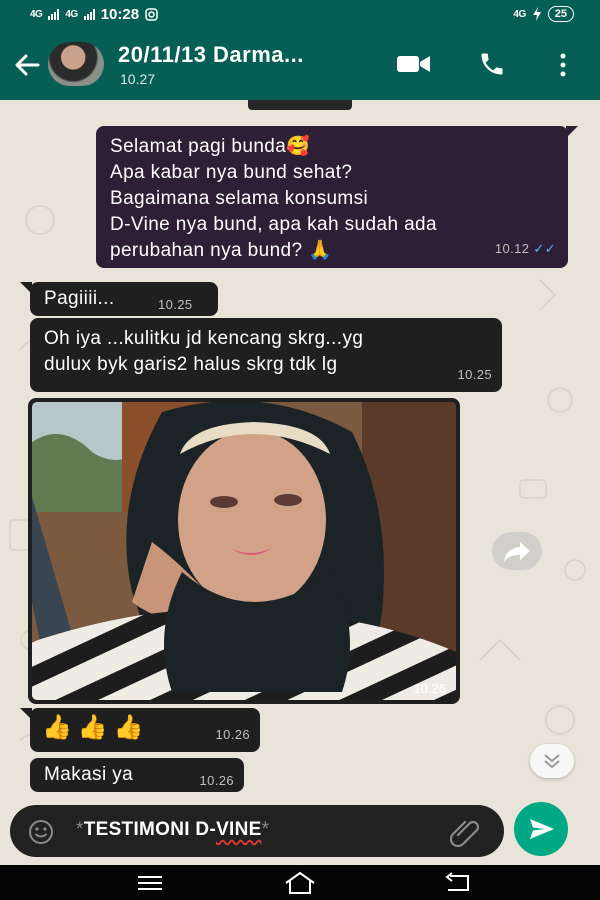 The image size is (600, 900). I want to click on status-time: 10:28, so click(120, 14).